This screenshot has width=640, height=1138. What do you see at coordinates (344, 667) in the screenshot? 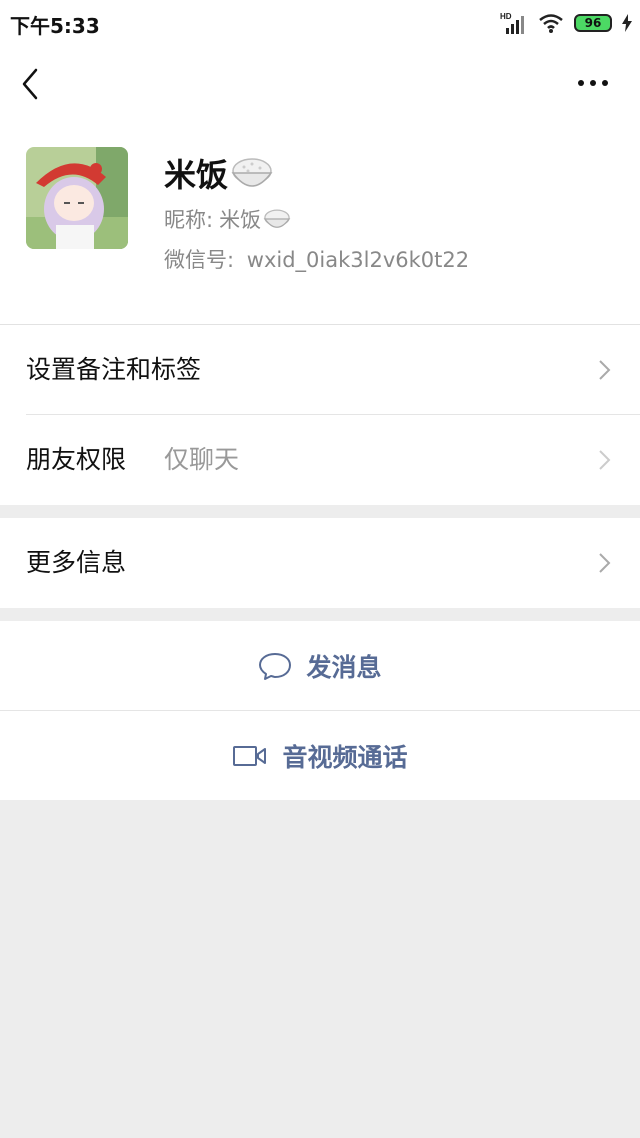
I see `send-message-label: 发消息` at bounding box center [344, 667].